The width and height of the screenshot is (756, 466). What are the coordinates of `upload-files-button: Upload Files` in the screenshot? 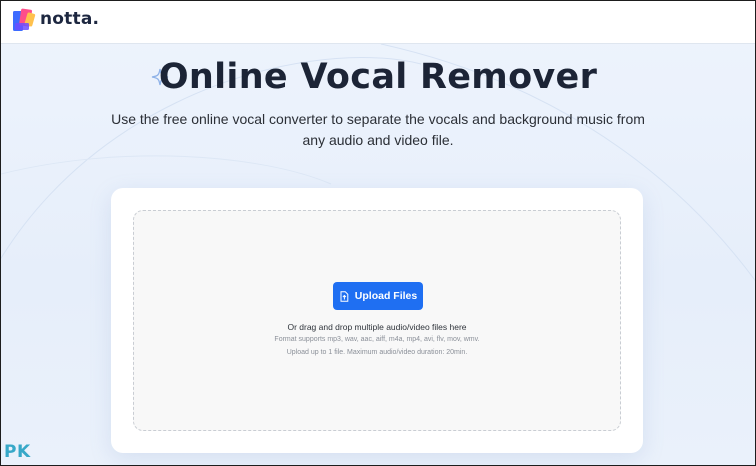 It's located at (378, 296).